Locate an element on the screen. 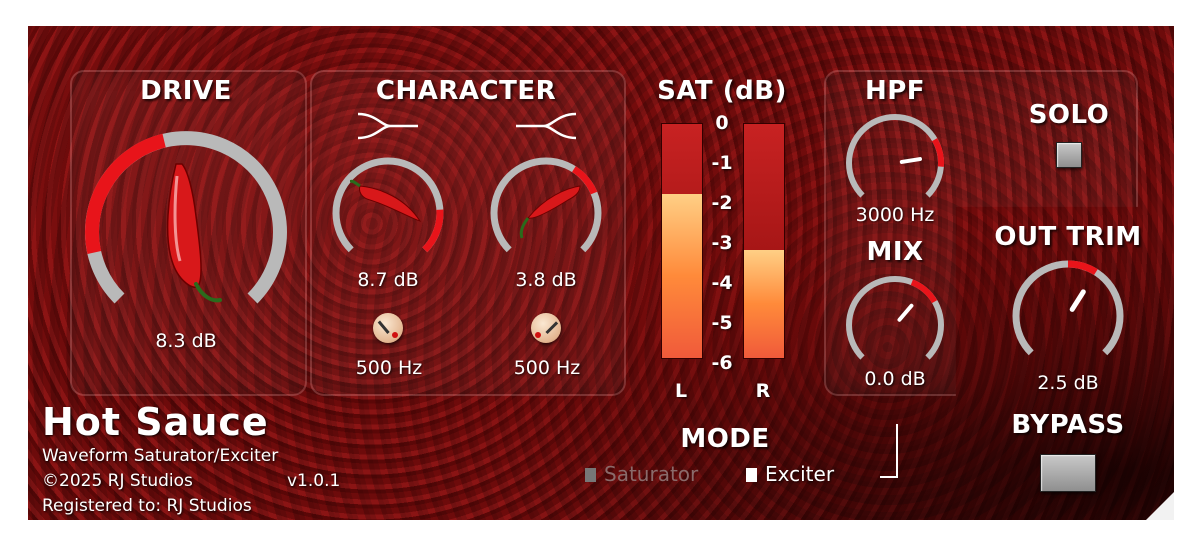  character-left-freq: 500 Hz is located at coordinates (389, 368).